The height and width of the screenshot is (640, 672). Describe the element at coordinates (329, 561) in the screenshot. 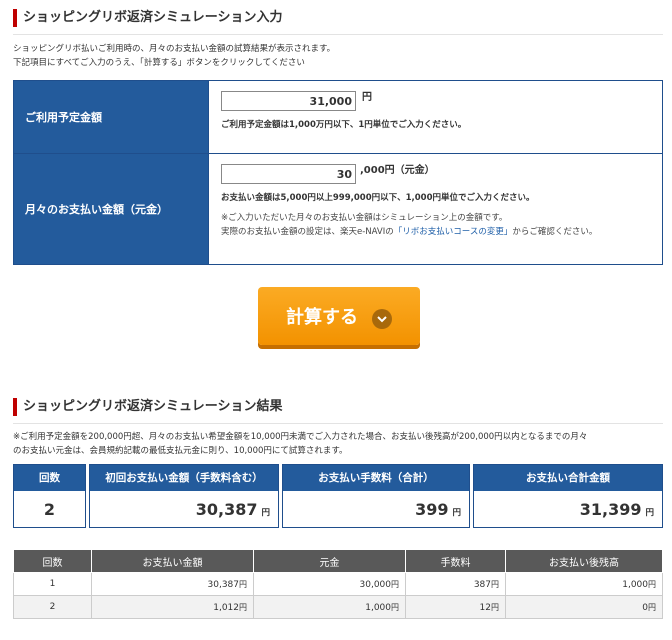

I see `header-principal: 元金` at that location.